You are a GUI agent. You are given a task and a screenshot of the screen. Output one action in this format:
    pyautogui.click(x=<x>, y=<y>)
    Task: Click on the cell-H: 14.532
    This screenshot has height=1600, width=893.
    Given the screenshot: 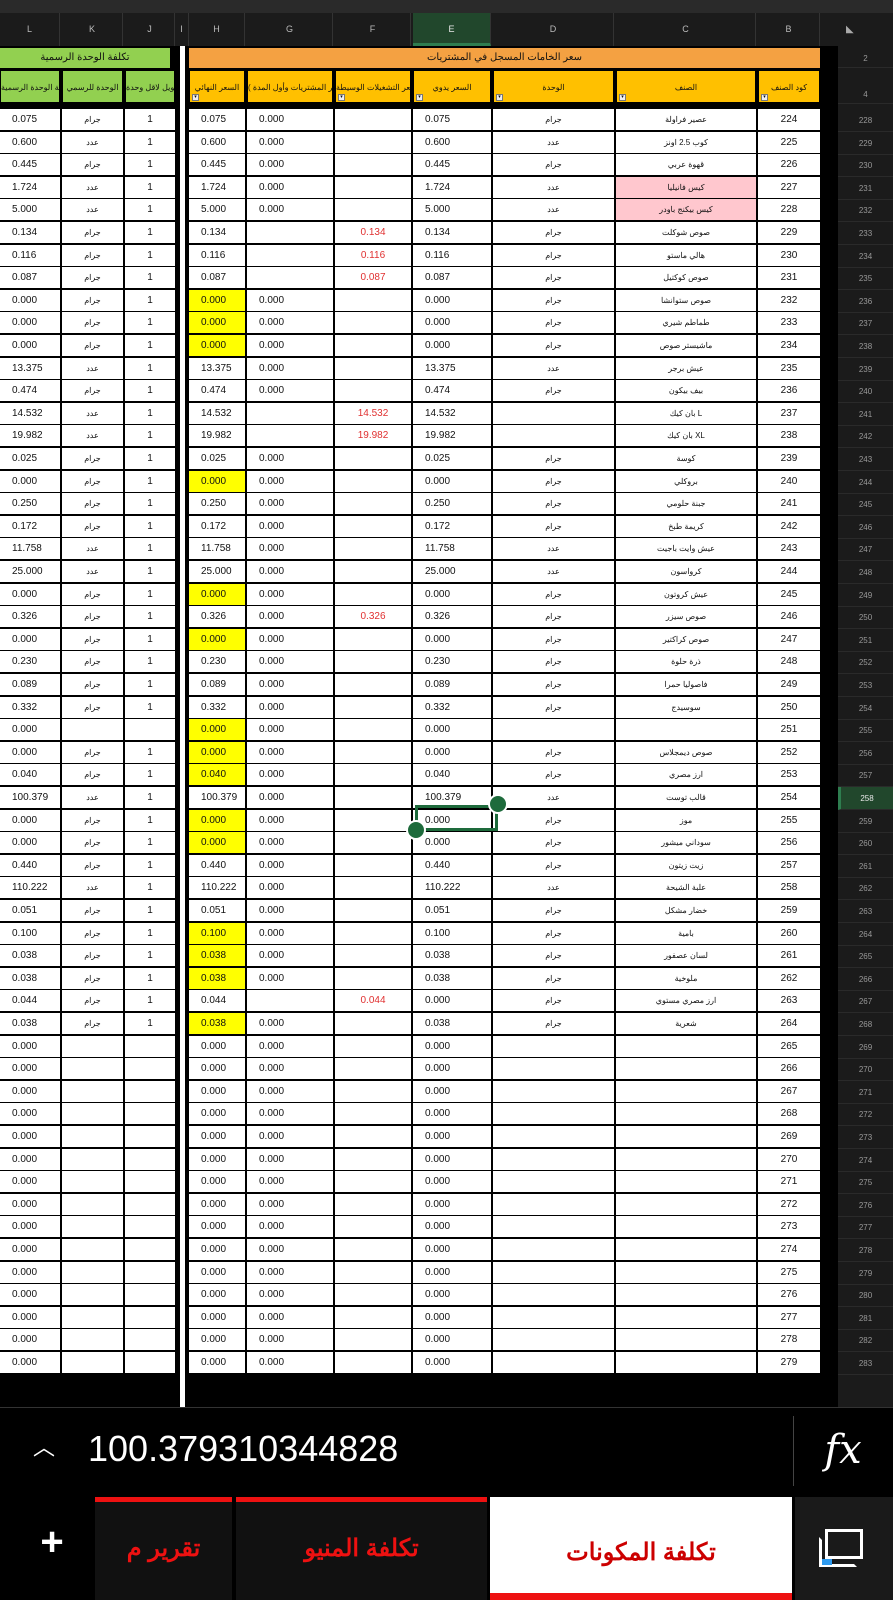 What is the action you would take?
    pyautogui.click(x=217, y=413)
    